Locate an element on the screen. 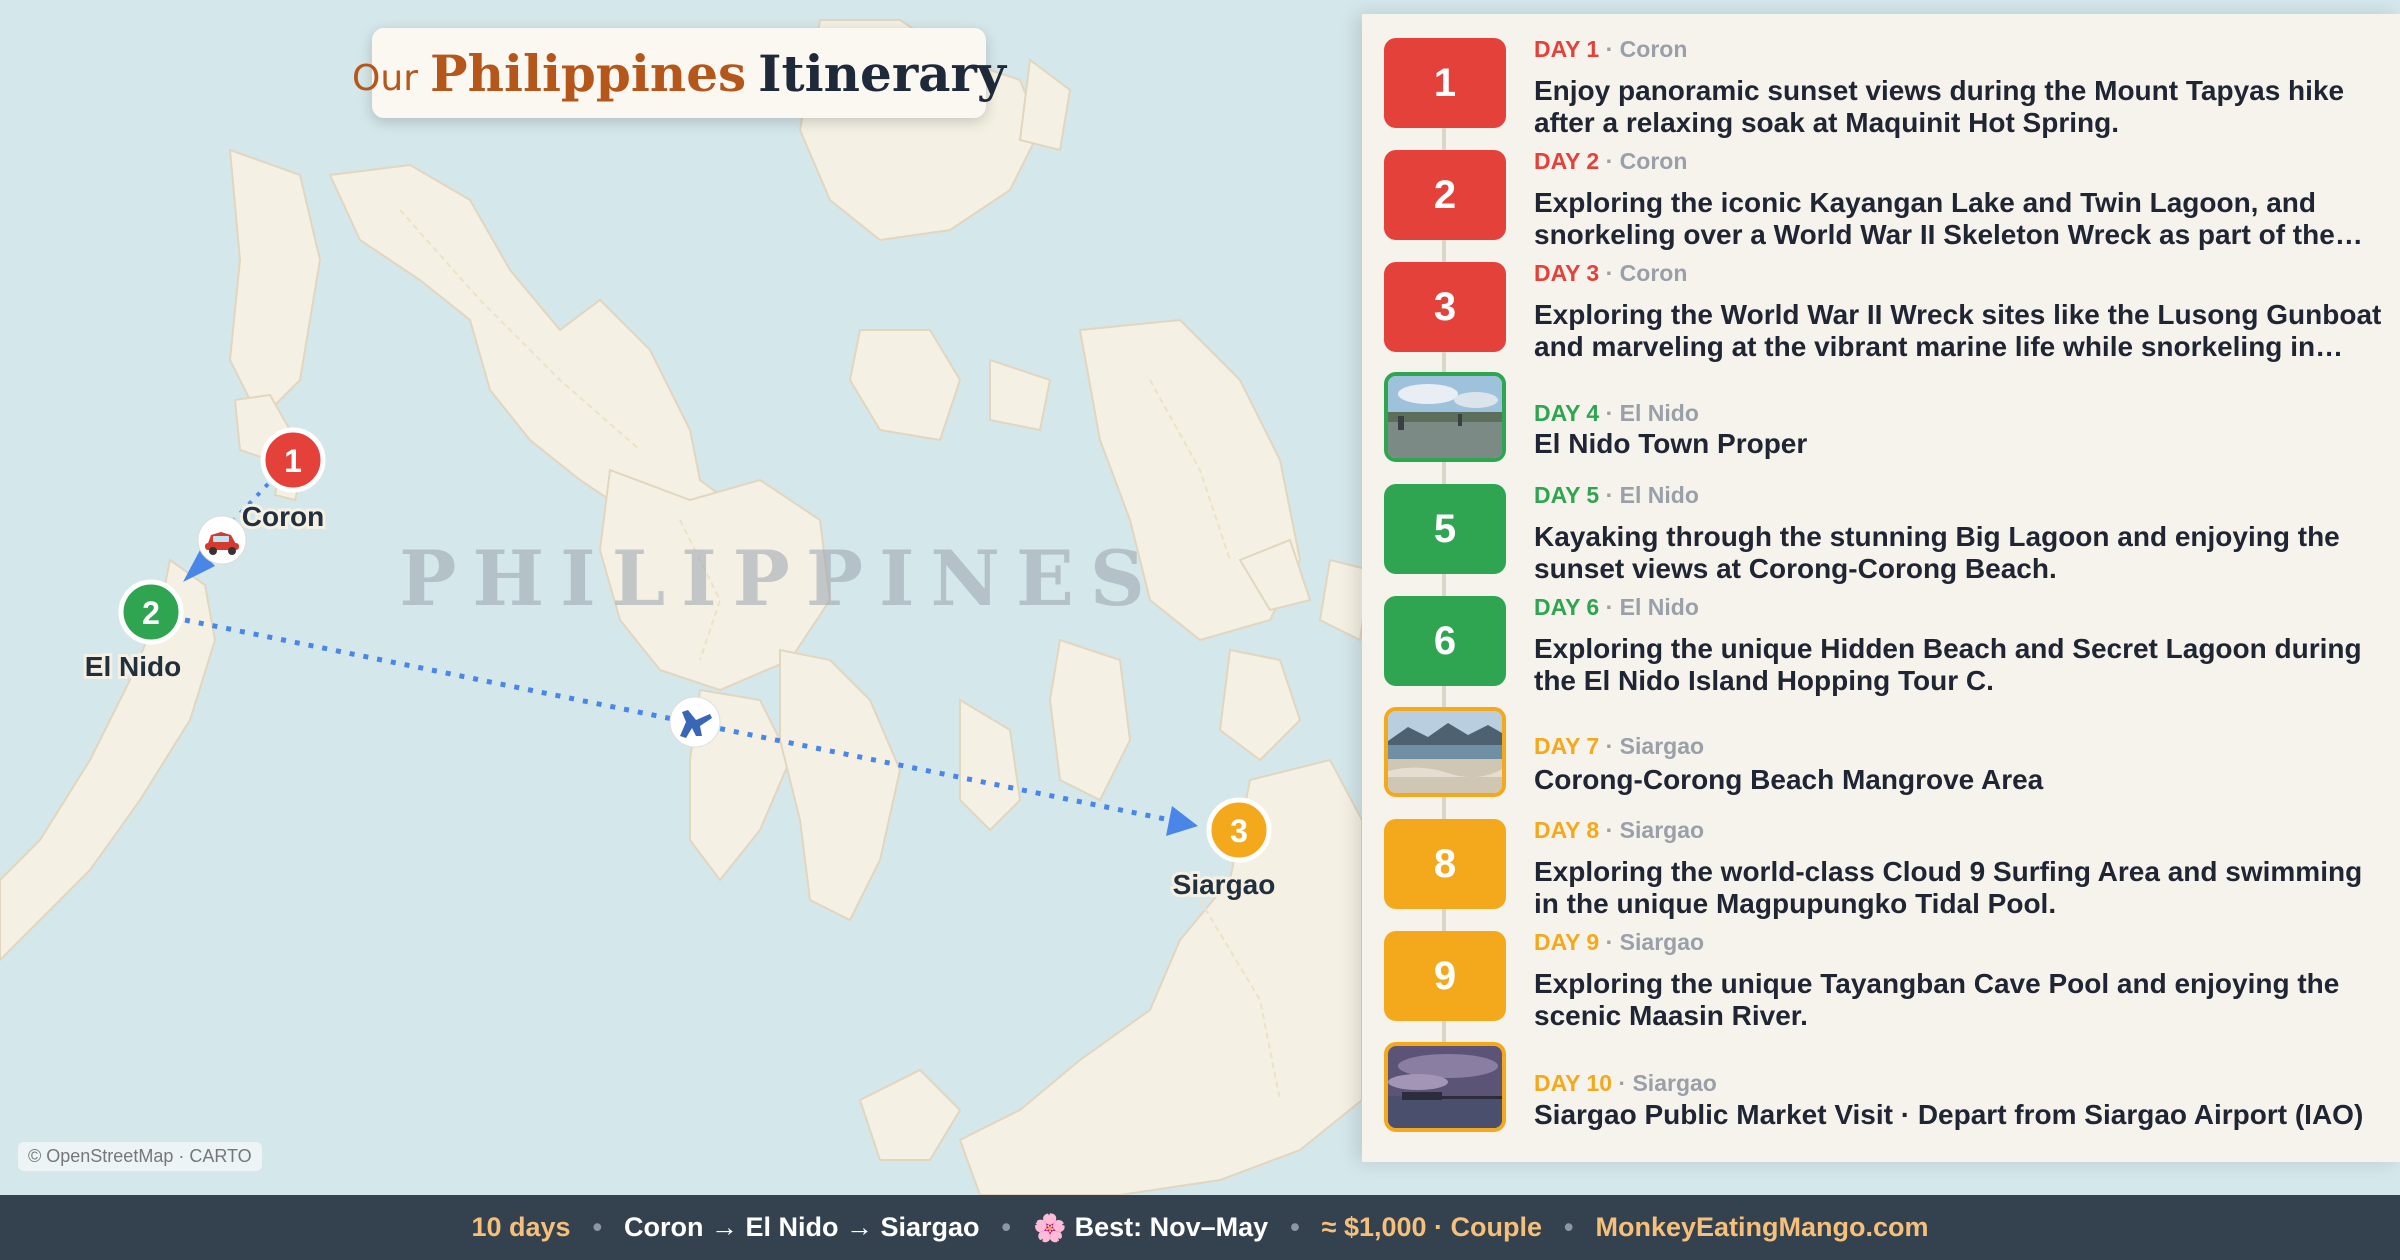  stop-label-elnido: El Nido is located at coordinates (133, 666).